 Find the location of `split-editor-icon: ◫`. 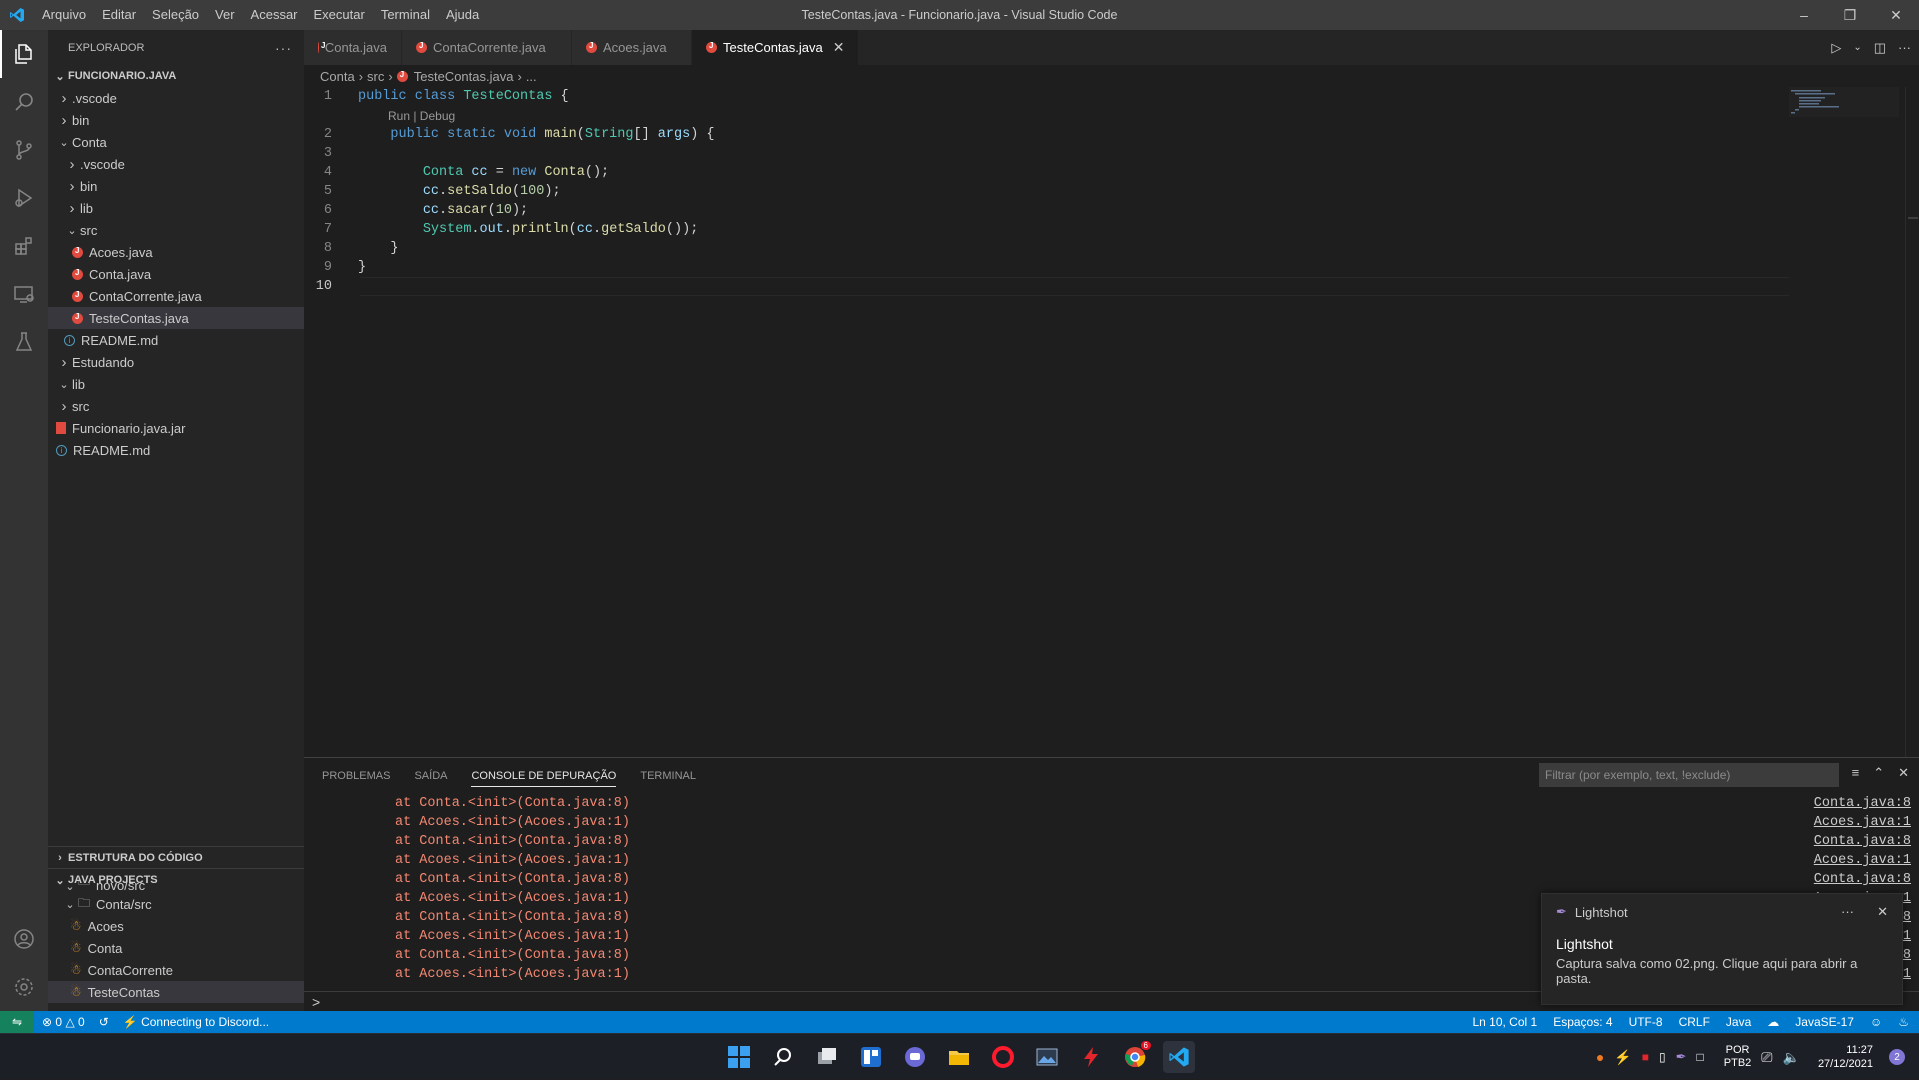

split-editor-icon: ◫ is located at coordinates (1880, 48).